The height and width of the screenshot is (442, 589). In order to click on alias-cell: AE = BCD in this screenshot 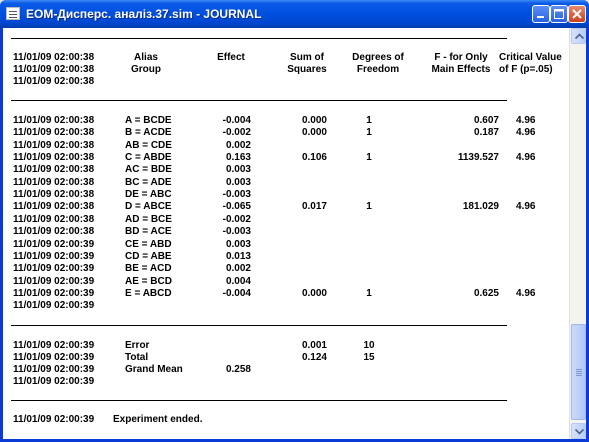, I will do `click(148, 281)`.